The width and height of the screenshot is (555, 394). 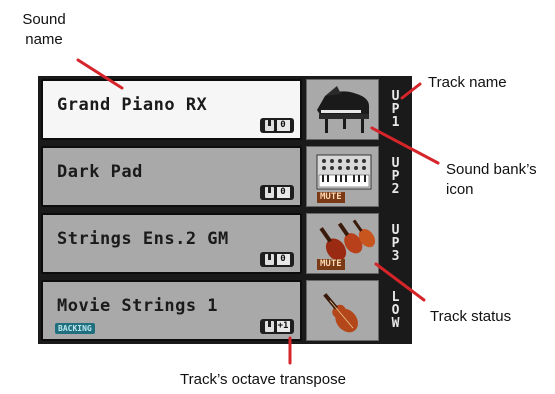 I want to click on callout-line-sound-name, so click(x=100, y=74).